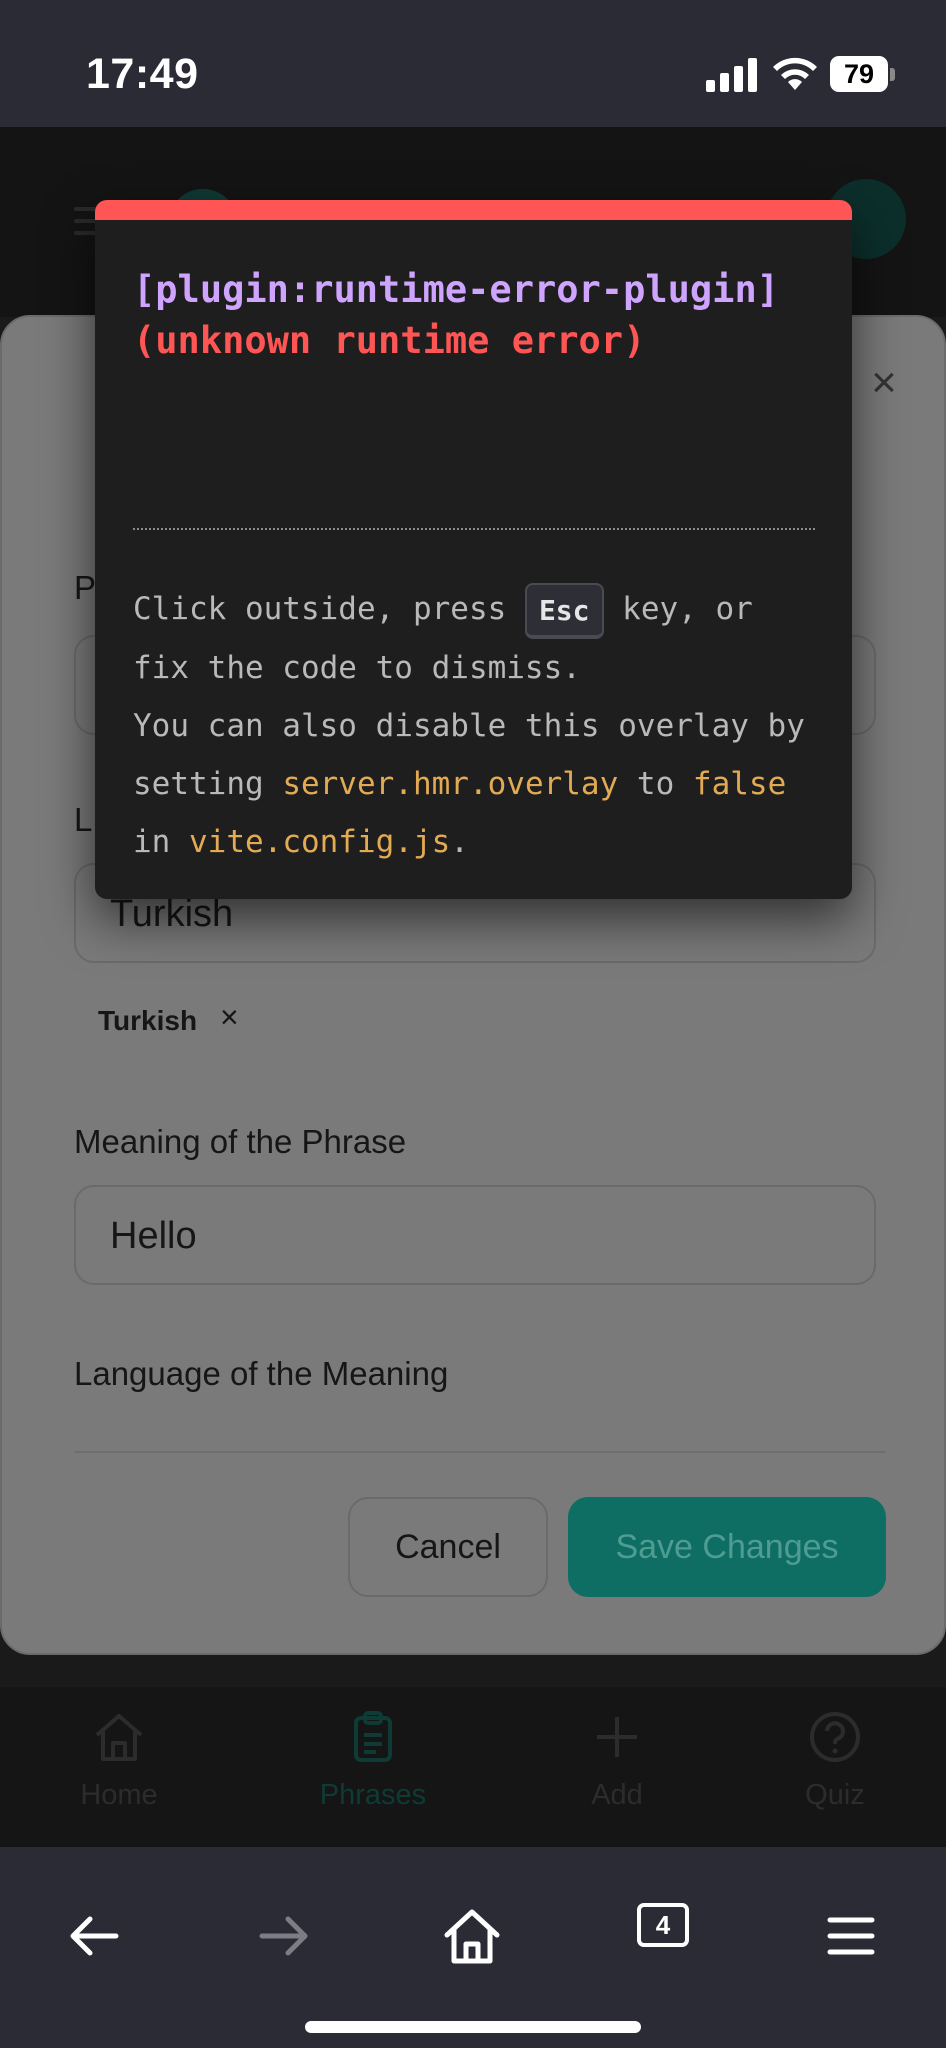 Image resolution: width=946 pixels, height=2048 pixels. Describe the element at coordinates (851, 1936) in the screenshot. I see `menu-icon` at that location.